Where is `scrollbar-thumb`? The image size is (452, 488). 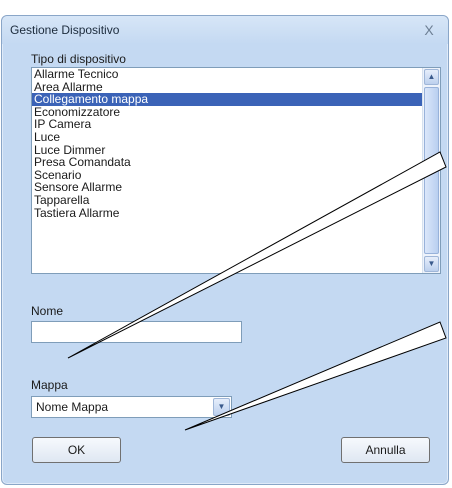
scrollbar-thumb is located at coordinates (431, 170).